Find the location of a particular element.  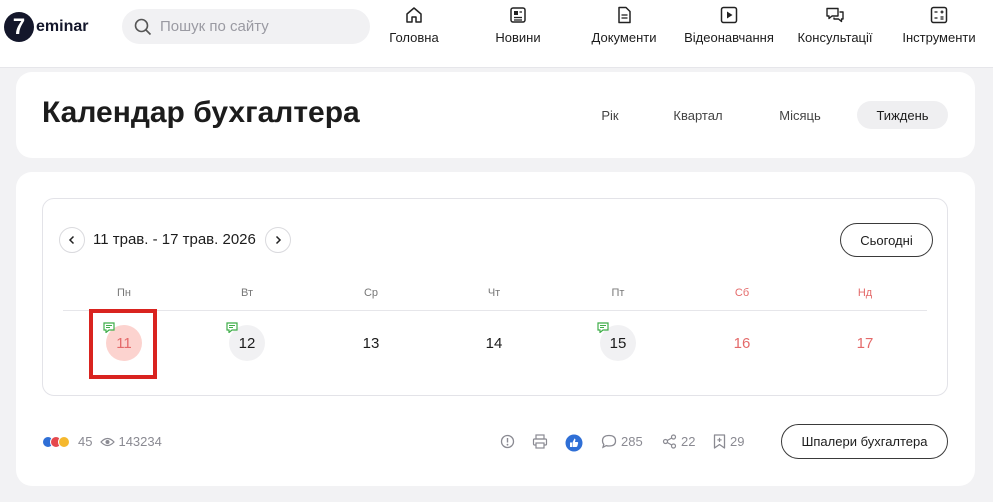

logo-mark: 7 is located at coordinates (19, 27).